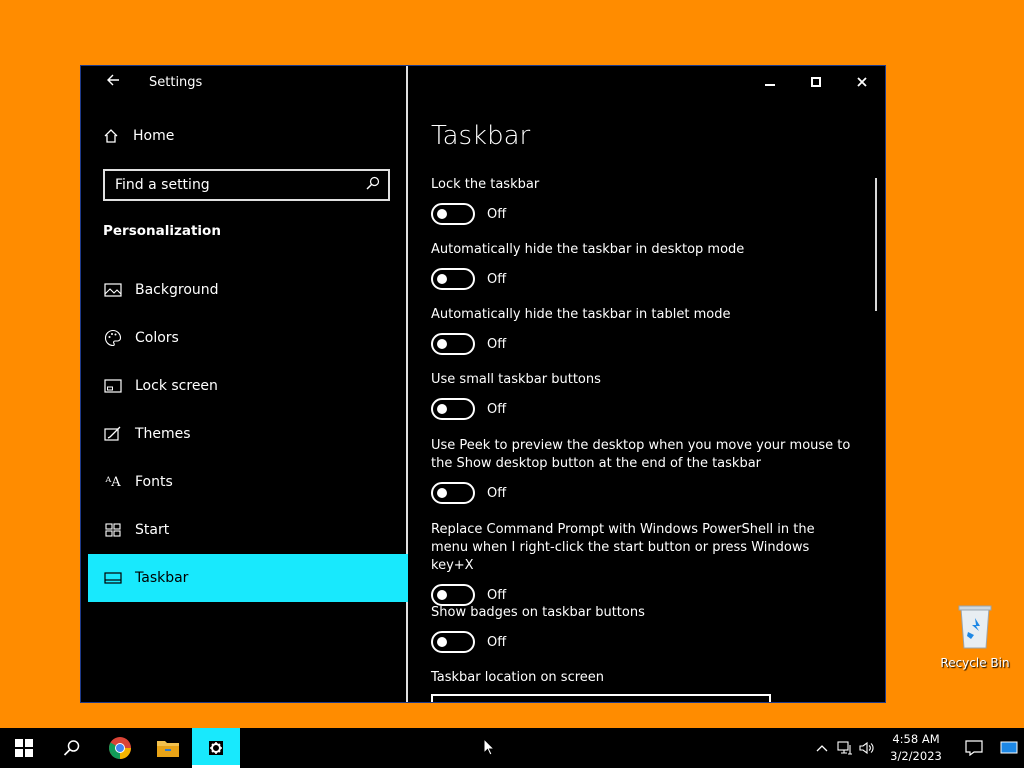 The image size is (1024, 768). What do you see at coordinates (248, 386) in the screenshot?
I see `sidebar-item-lock-screen: Lock screen` at bounding box center [248, 386].